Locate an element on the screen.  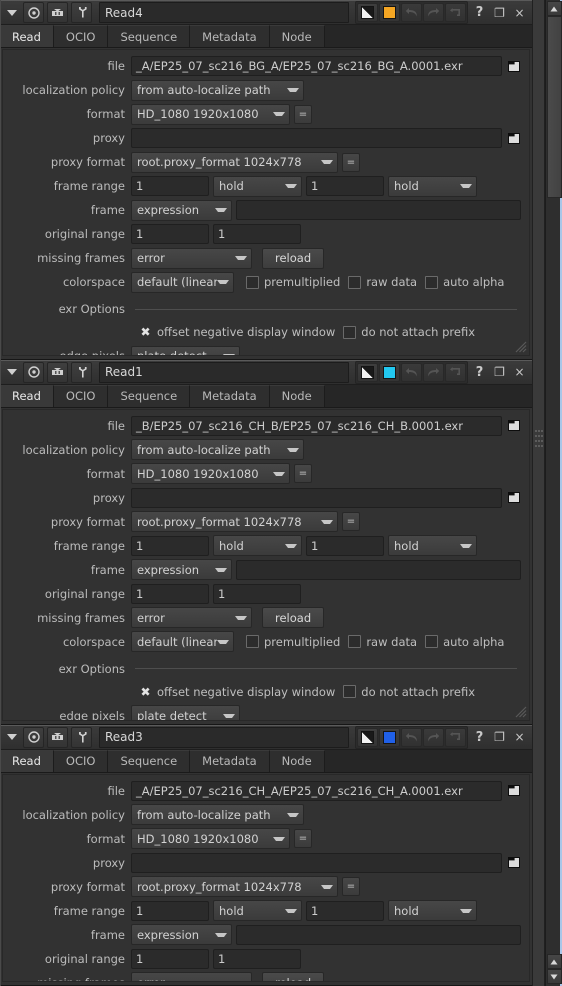
offset-negative-display-window-checkbox: ✖ is located at coordinates (145, 332).